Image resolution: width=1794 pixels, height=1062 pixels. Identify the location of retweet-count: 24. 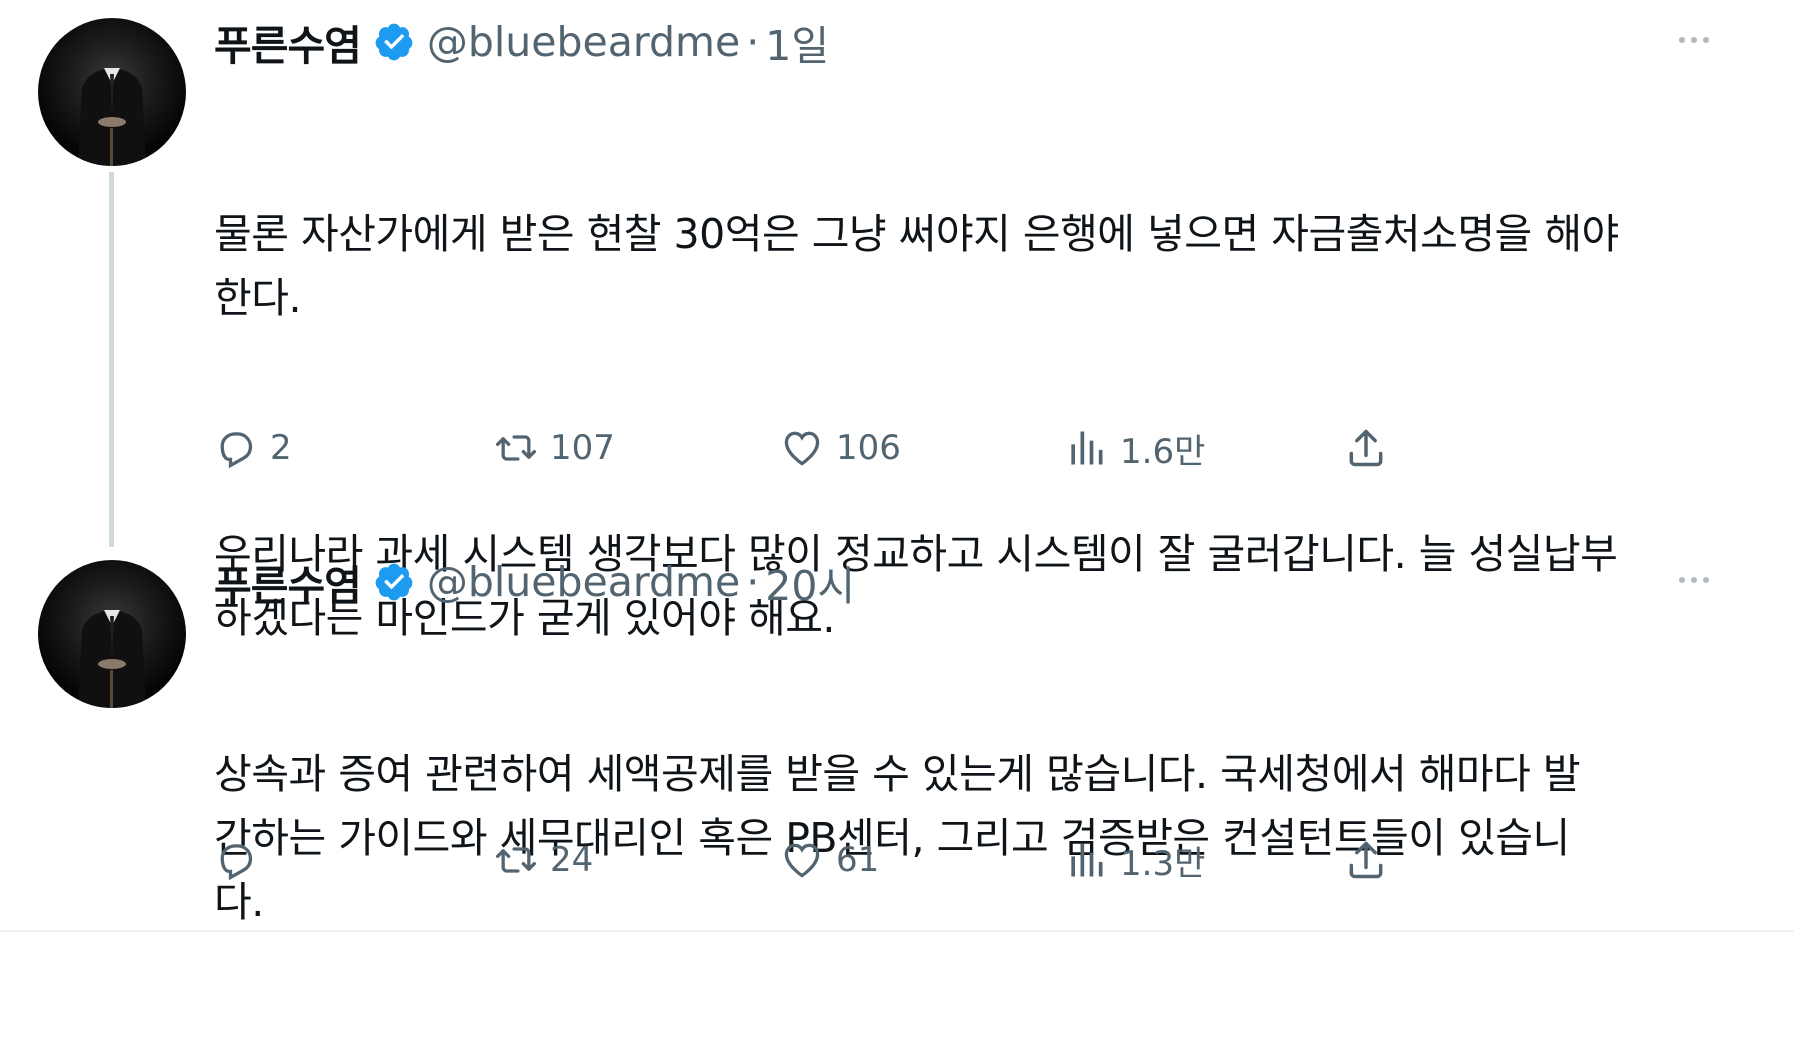
(572, 860).